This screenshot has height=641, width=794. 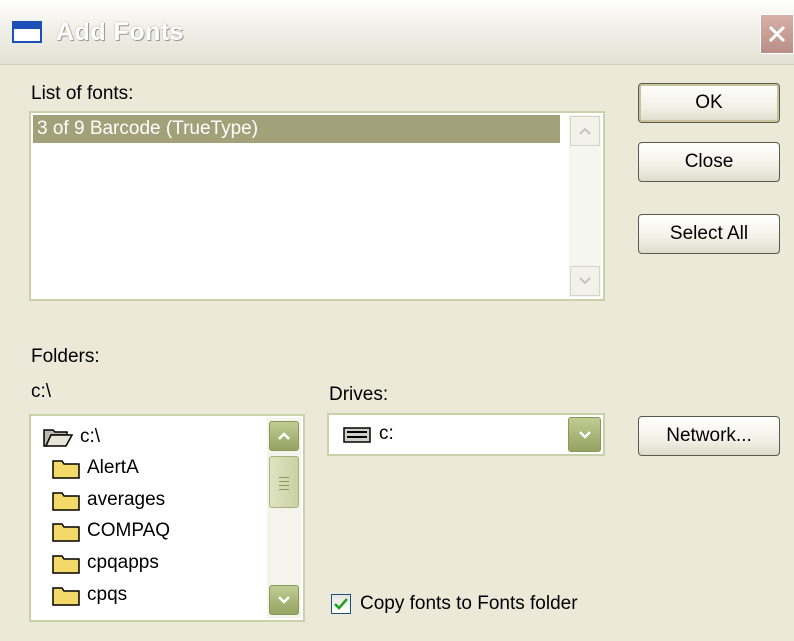 I want to click on close-window-button, so click(x=777, y=34).